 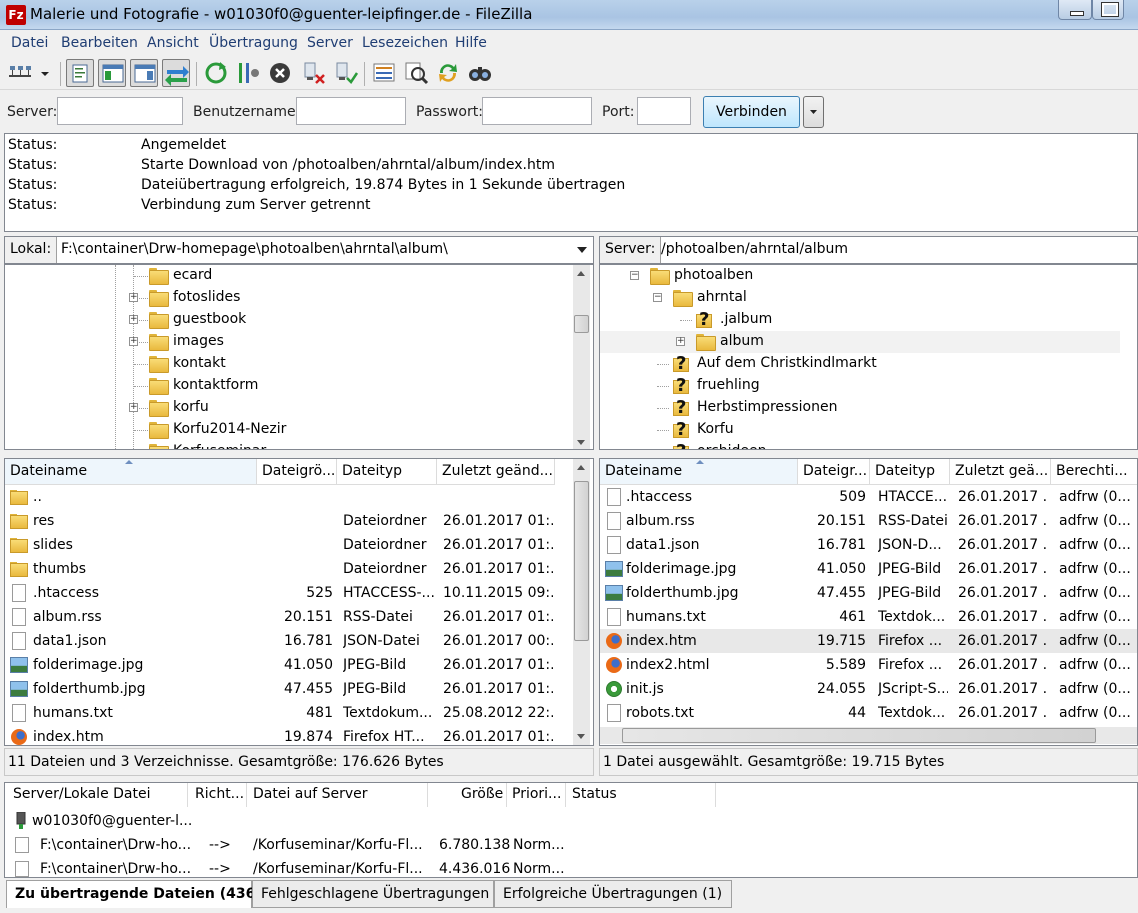 I want to click on password-input, so click(x=537, y=111).